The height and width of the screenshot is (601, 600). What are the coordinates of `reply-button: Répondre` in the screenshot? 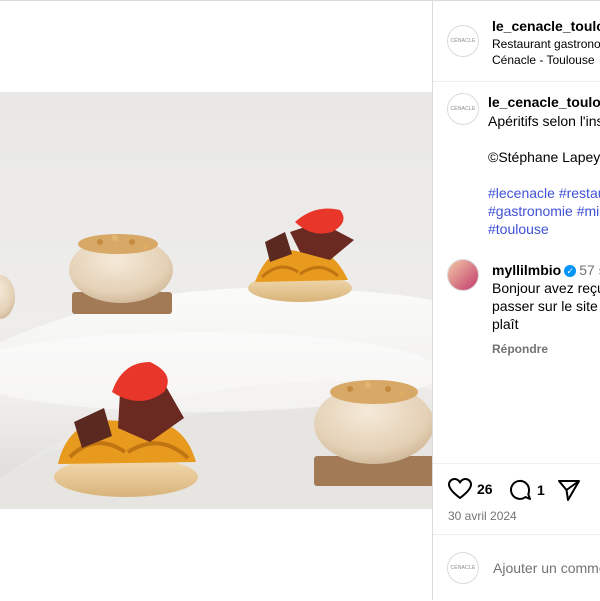 It's located at (520, 349).